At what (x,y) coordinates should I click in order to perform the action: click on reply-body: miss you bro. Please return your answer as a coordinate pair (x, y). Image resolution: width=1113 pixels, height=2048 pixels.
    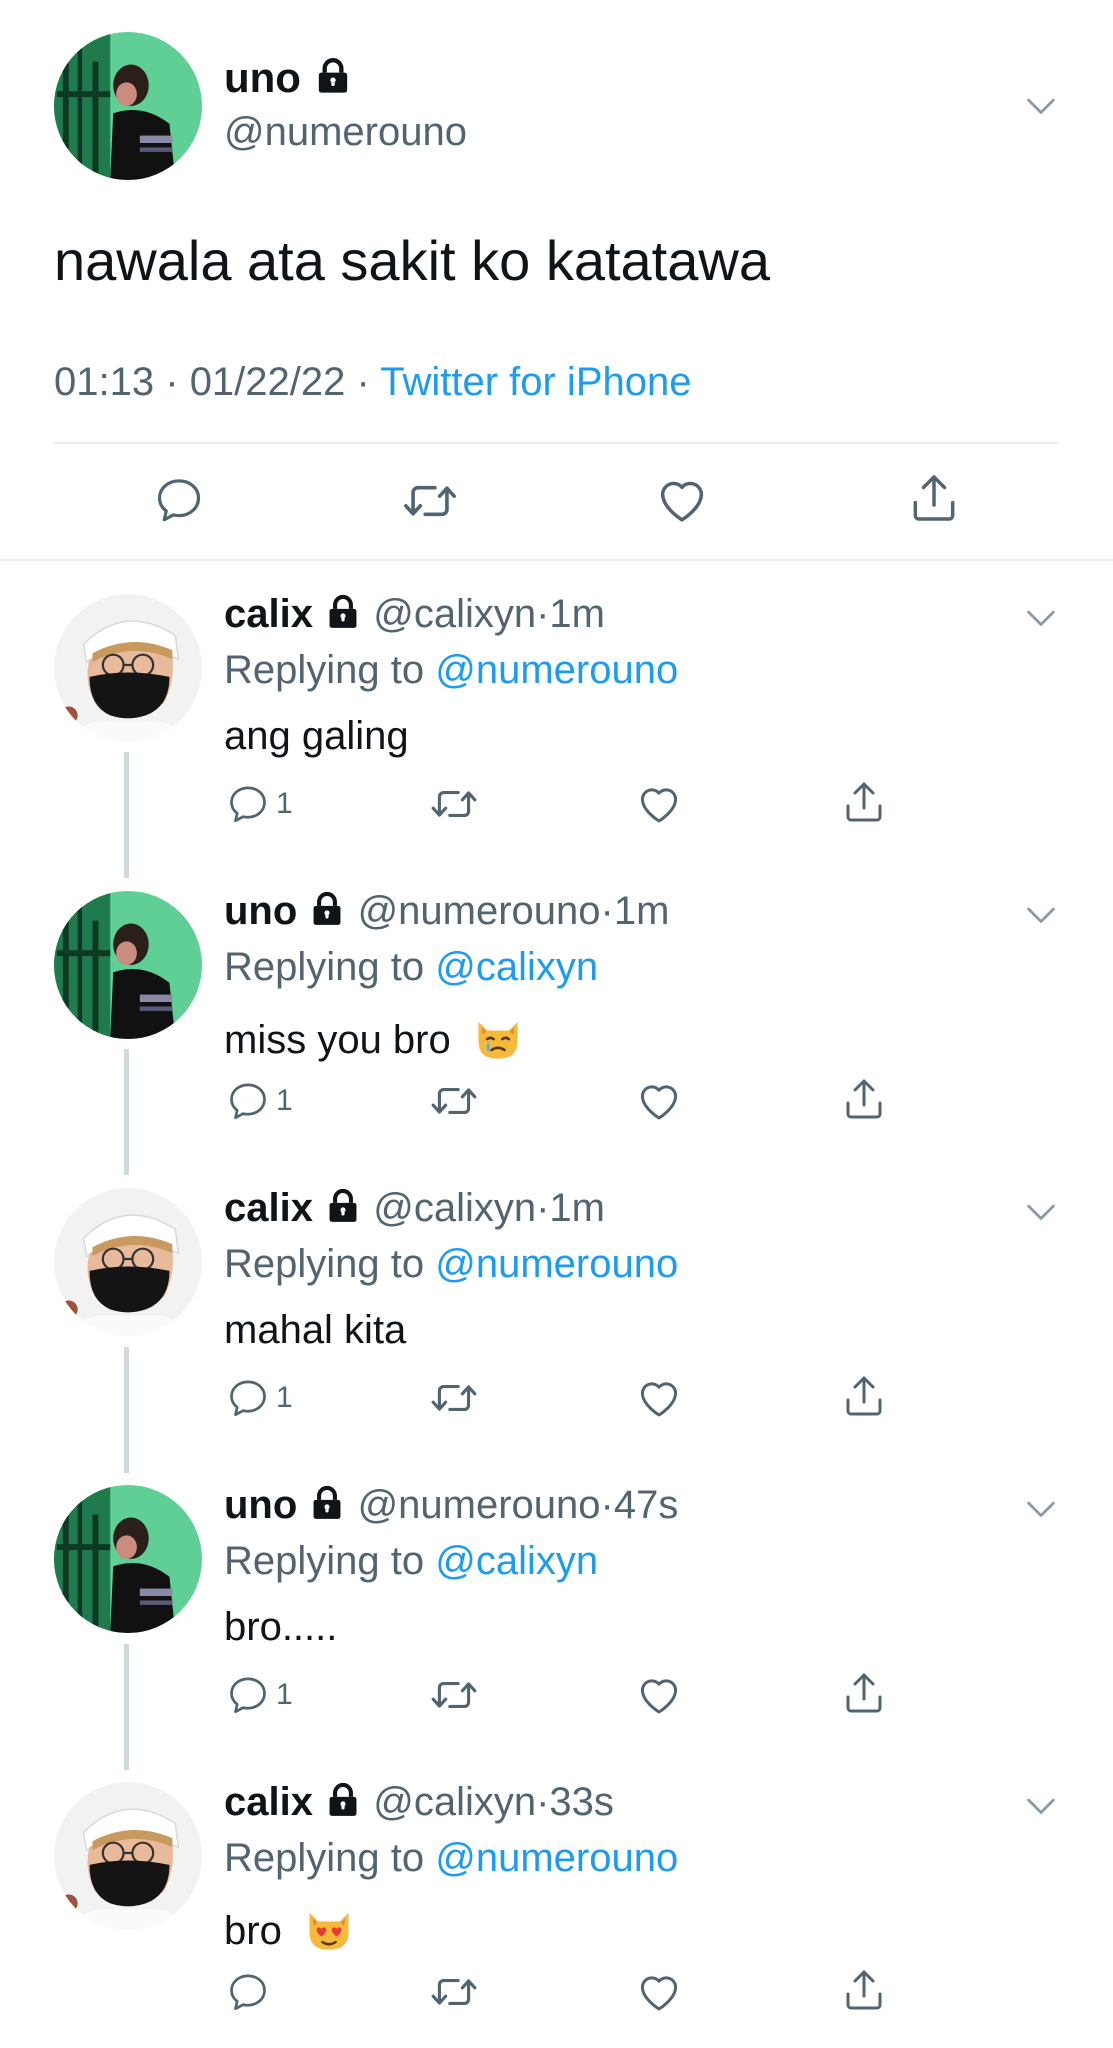
    Looking at the image, I should click on (337, 1040).